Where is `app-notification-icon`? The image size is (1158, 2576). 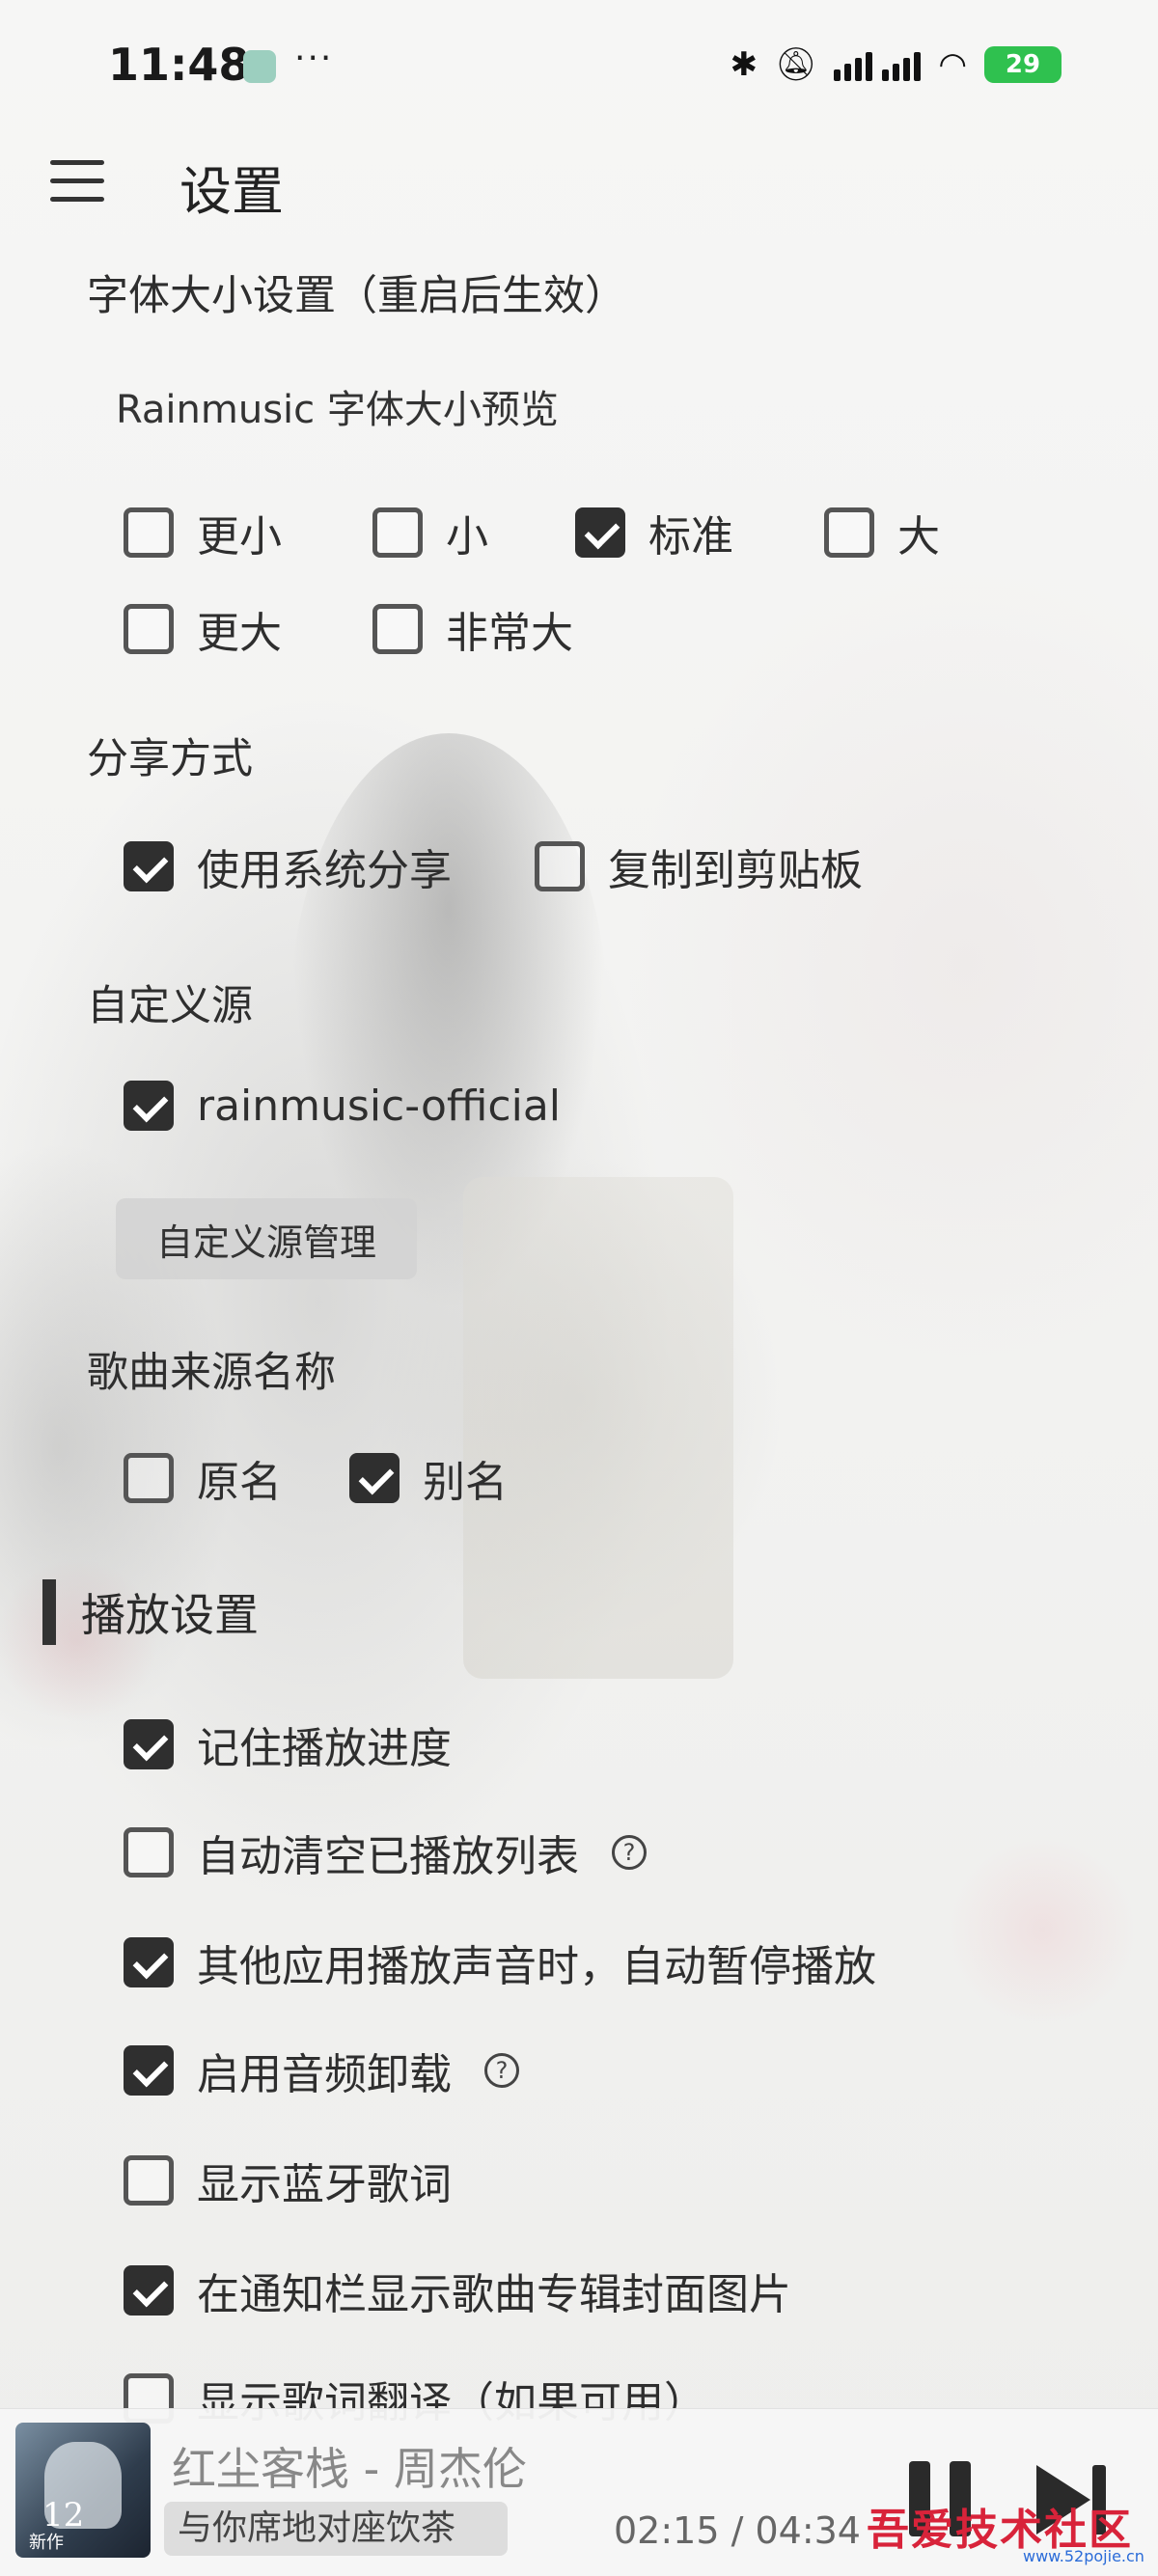
app-notification-icon is located at coordinates (259, 66).